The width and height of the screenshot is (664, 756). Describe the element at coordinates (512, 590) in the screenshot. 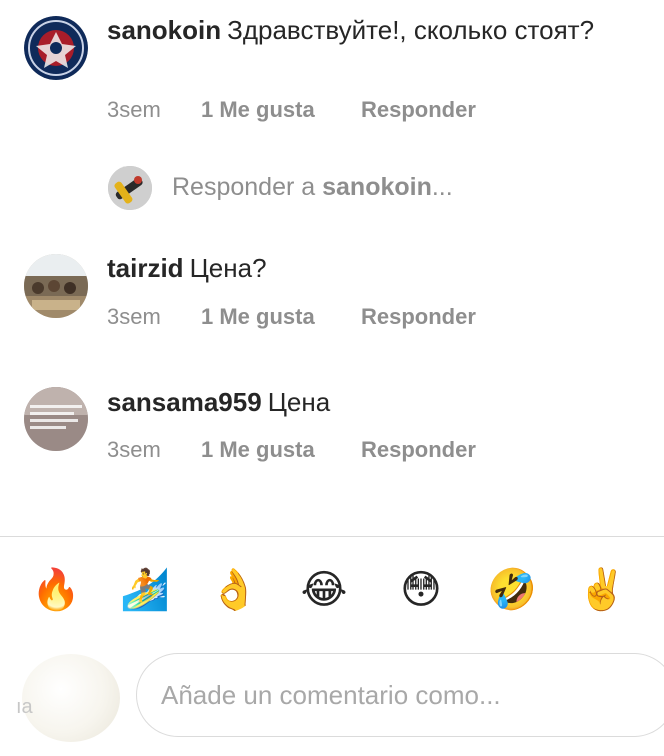

I see `rofl-emoji-icon: 🤣` at that location.